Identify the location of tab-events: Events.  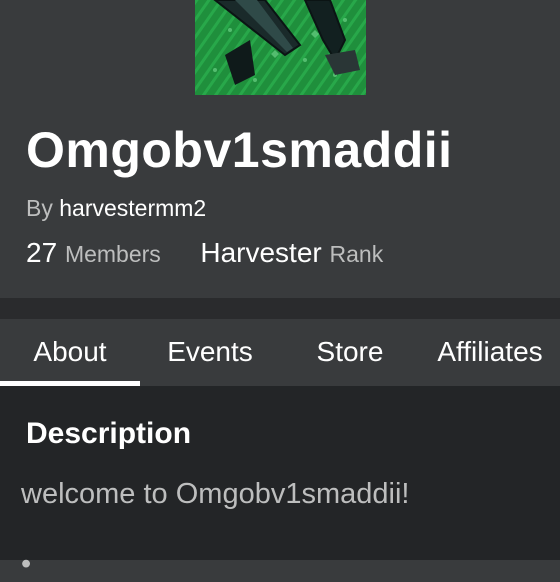
(210, 352).